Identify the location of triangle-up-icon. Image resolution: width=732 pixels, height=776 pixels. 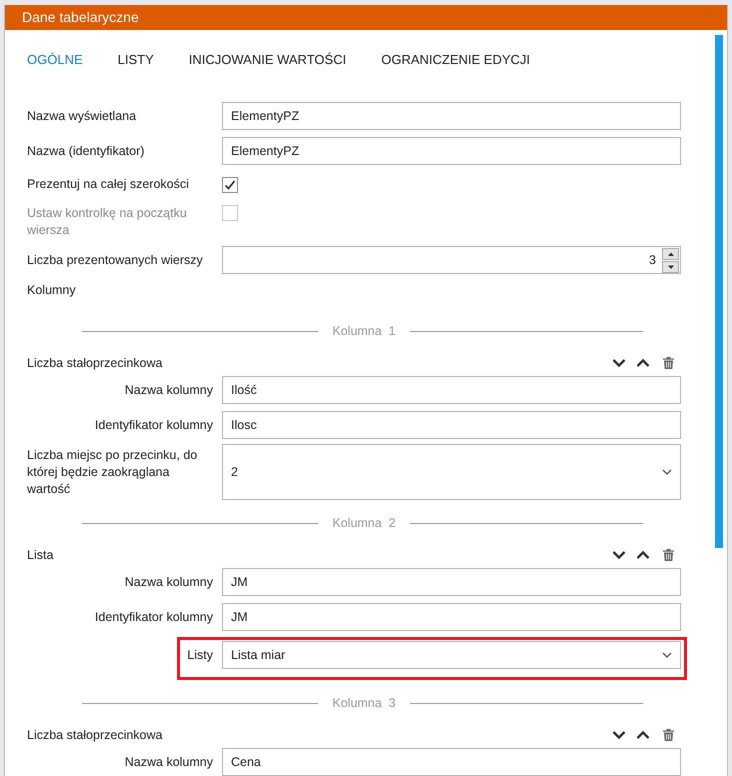
(670, 253).